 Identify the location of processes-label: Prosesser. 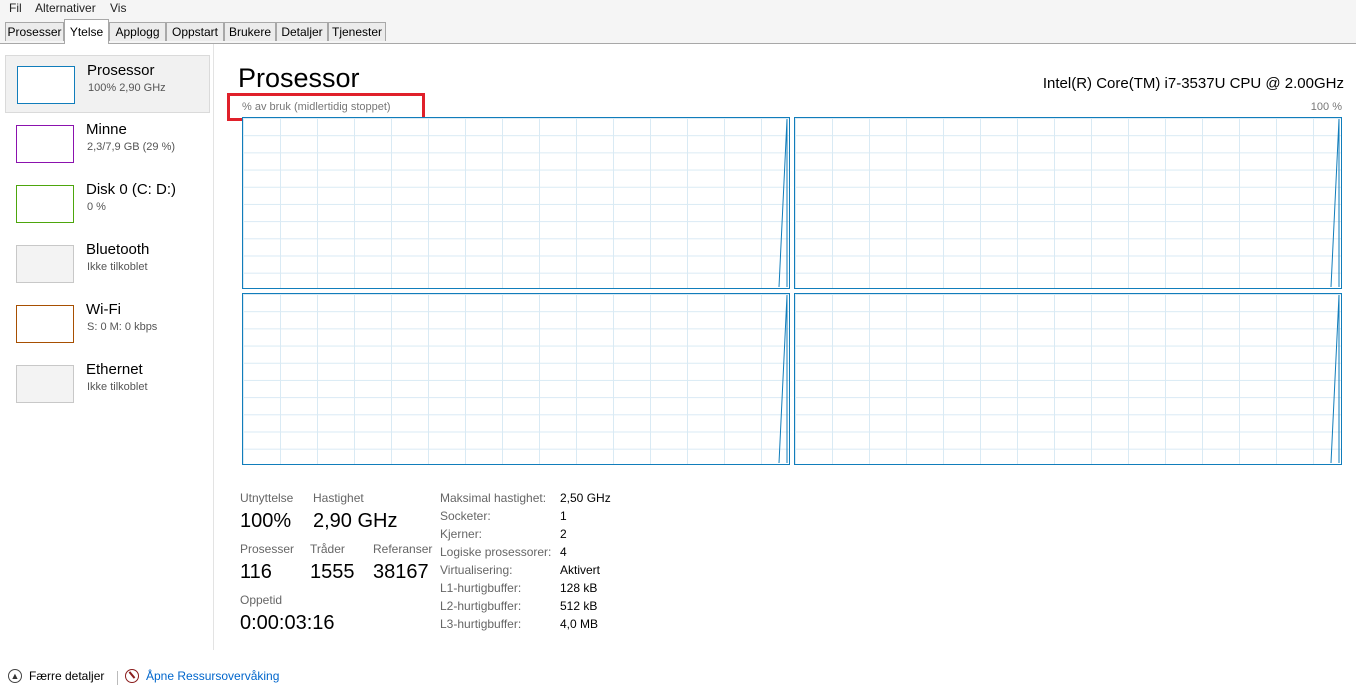
(267, 549).